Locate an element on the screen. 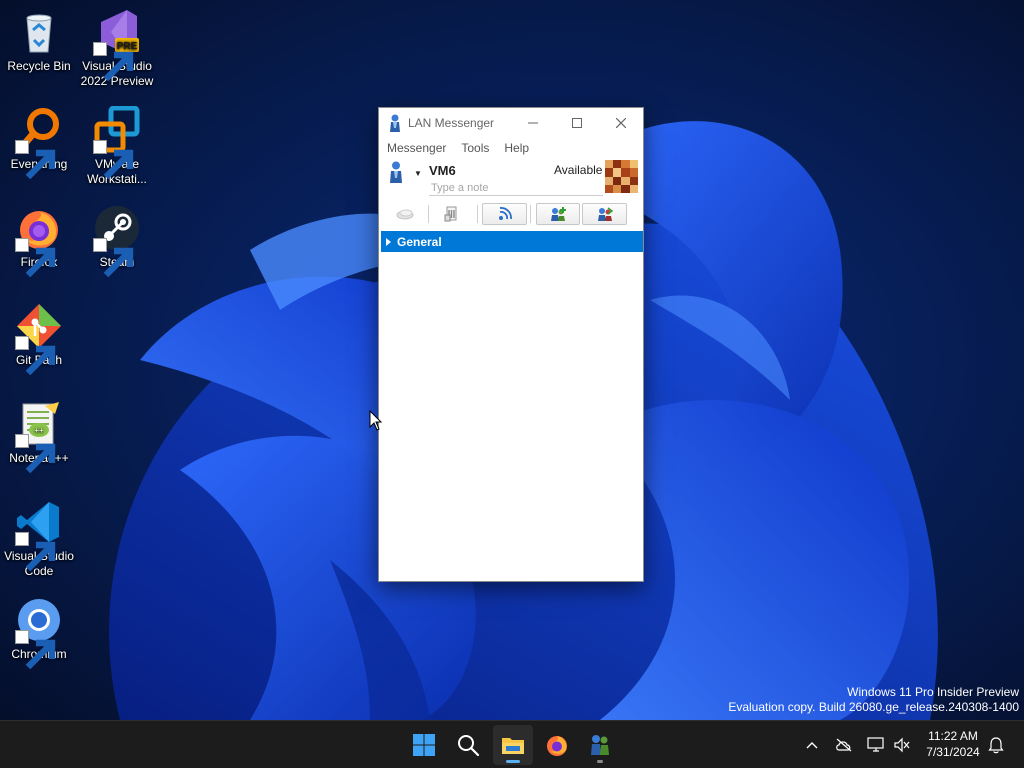  recycle-bin-icon is located at coordinates (39, 32).